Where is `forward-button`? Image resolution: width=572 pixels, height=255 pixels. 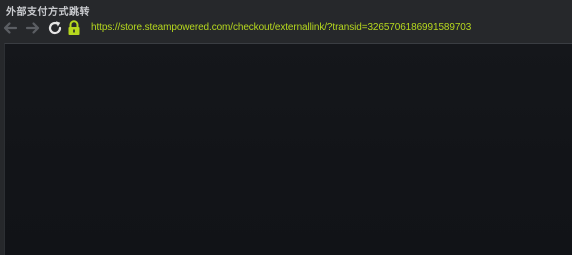
forward-button is located at coordinates (33, 28).